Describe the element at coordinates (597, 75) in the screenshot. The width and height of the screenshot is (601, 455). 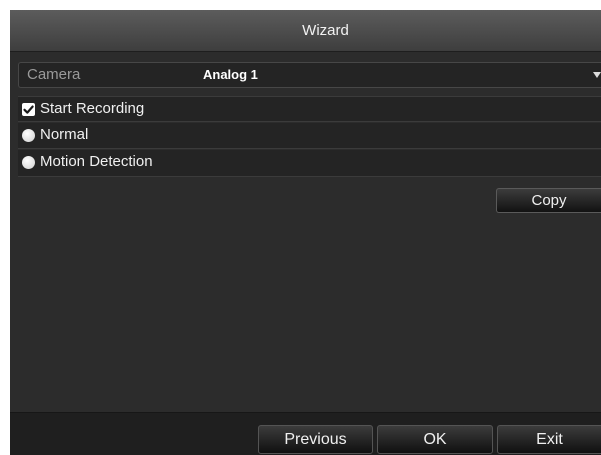
I see `chevron-down-icon` at that location.